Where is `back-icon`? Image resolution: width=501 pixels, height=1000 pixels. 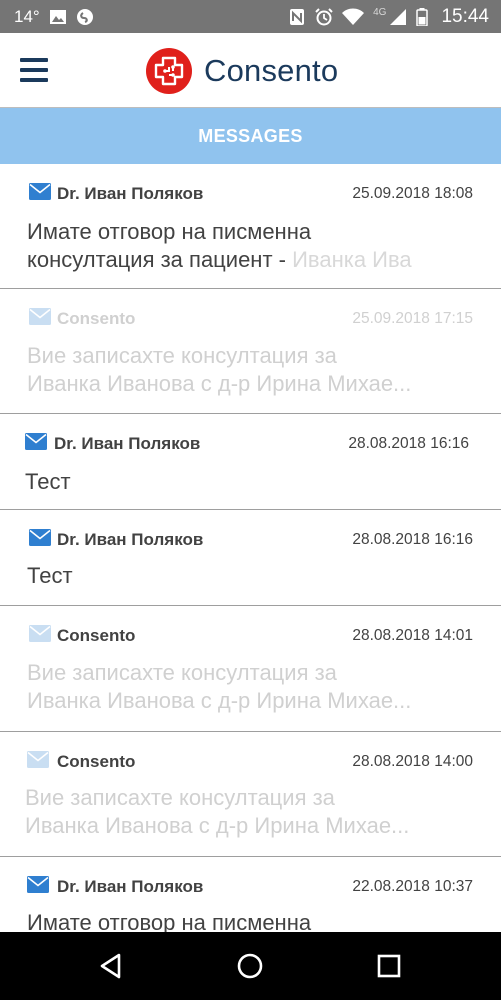
back-icon is located at coordinates (111, 966).